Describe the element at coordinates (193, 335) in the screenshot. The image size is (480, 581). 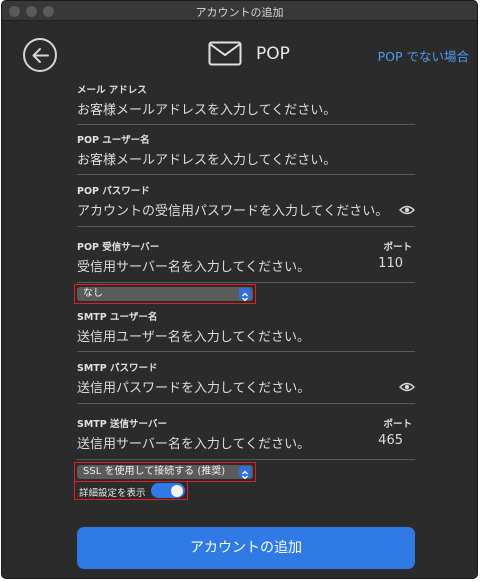
I see `smtp-username-input: 送信用ユーザー名を入力してください。` at that location.